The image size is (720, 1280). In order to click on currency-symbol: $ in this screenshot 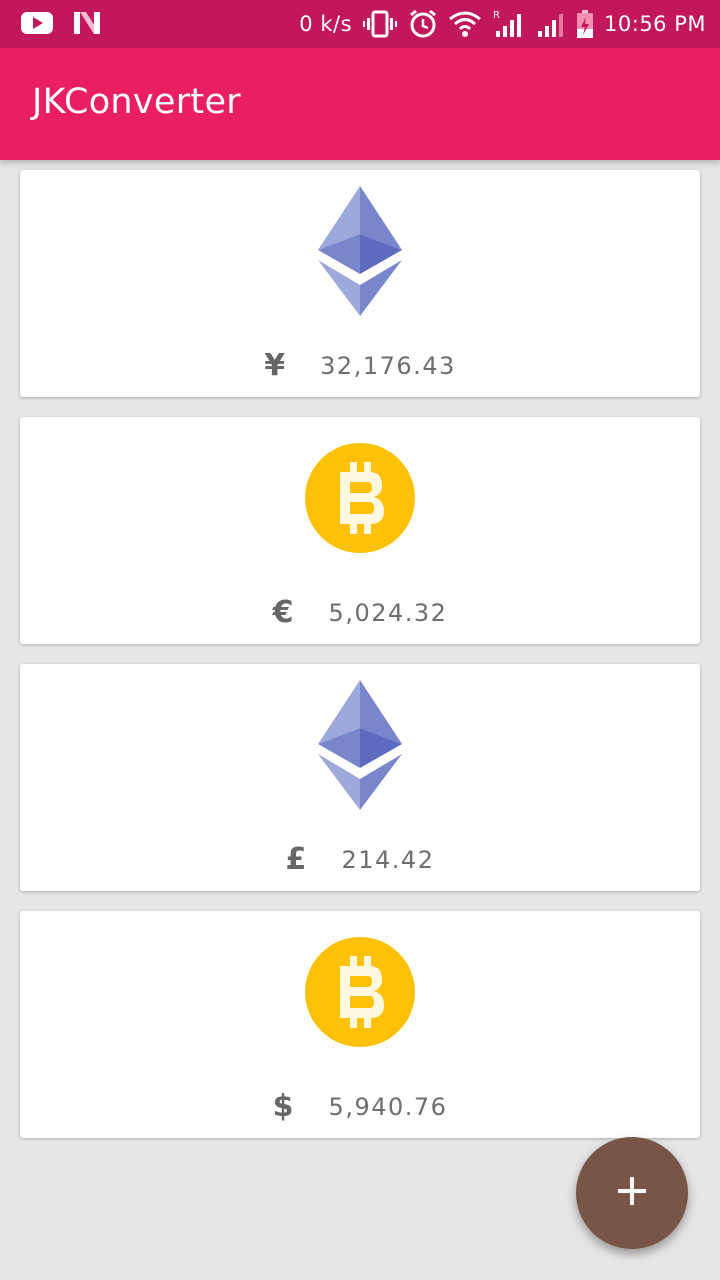, I will do `click(283, 1106)`.